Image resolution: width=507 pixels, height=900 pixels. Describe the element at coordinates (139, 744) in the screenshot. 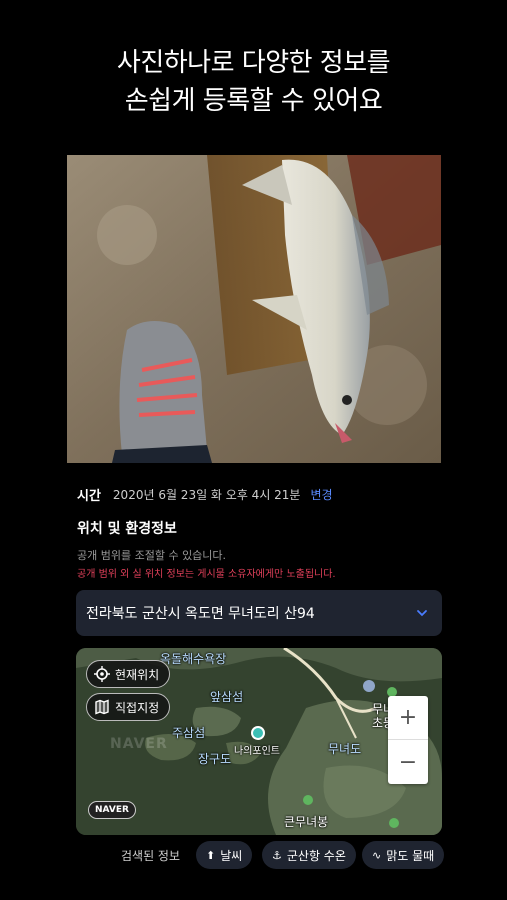

I see `map-watermark: NAVER` at that location.